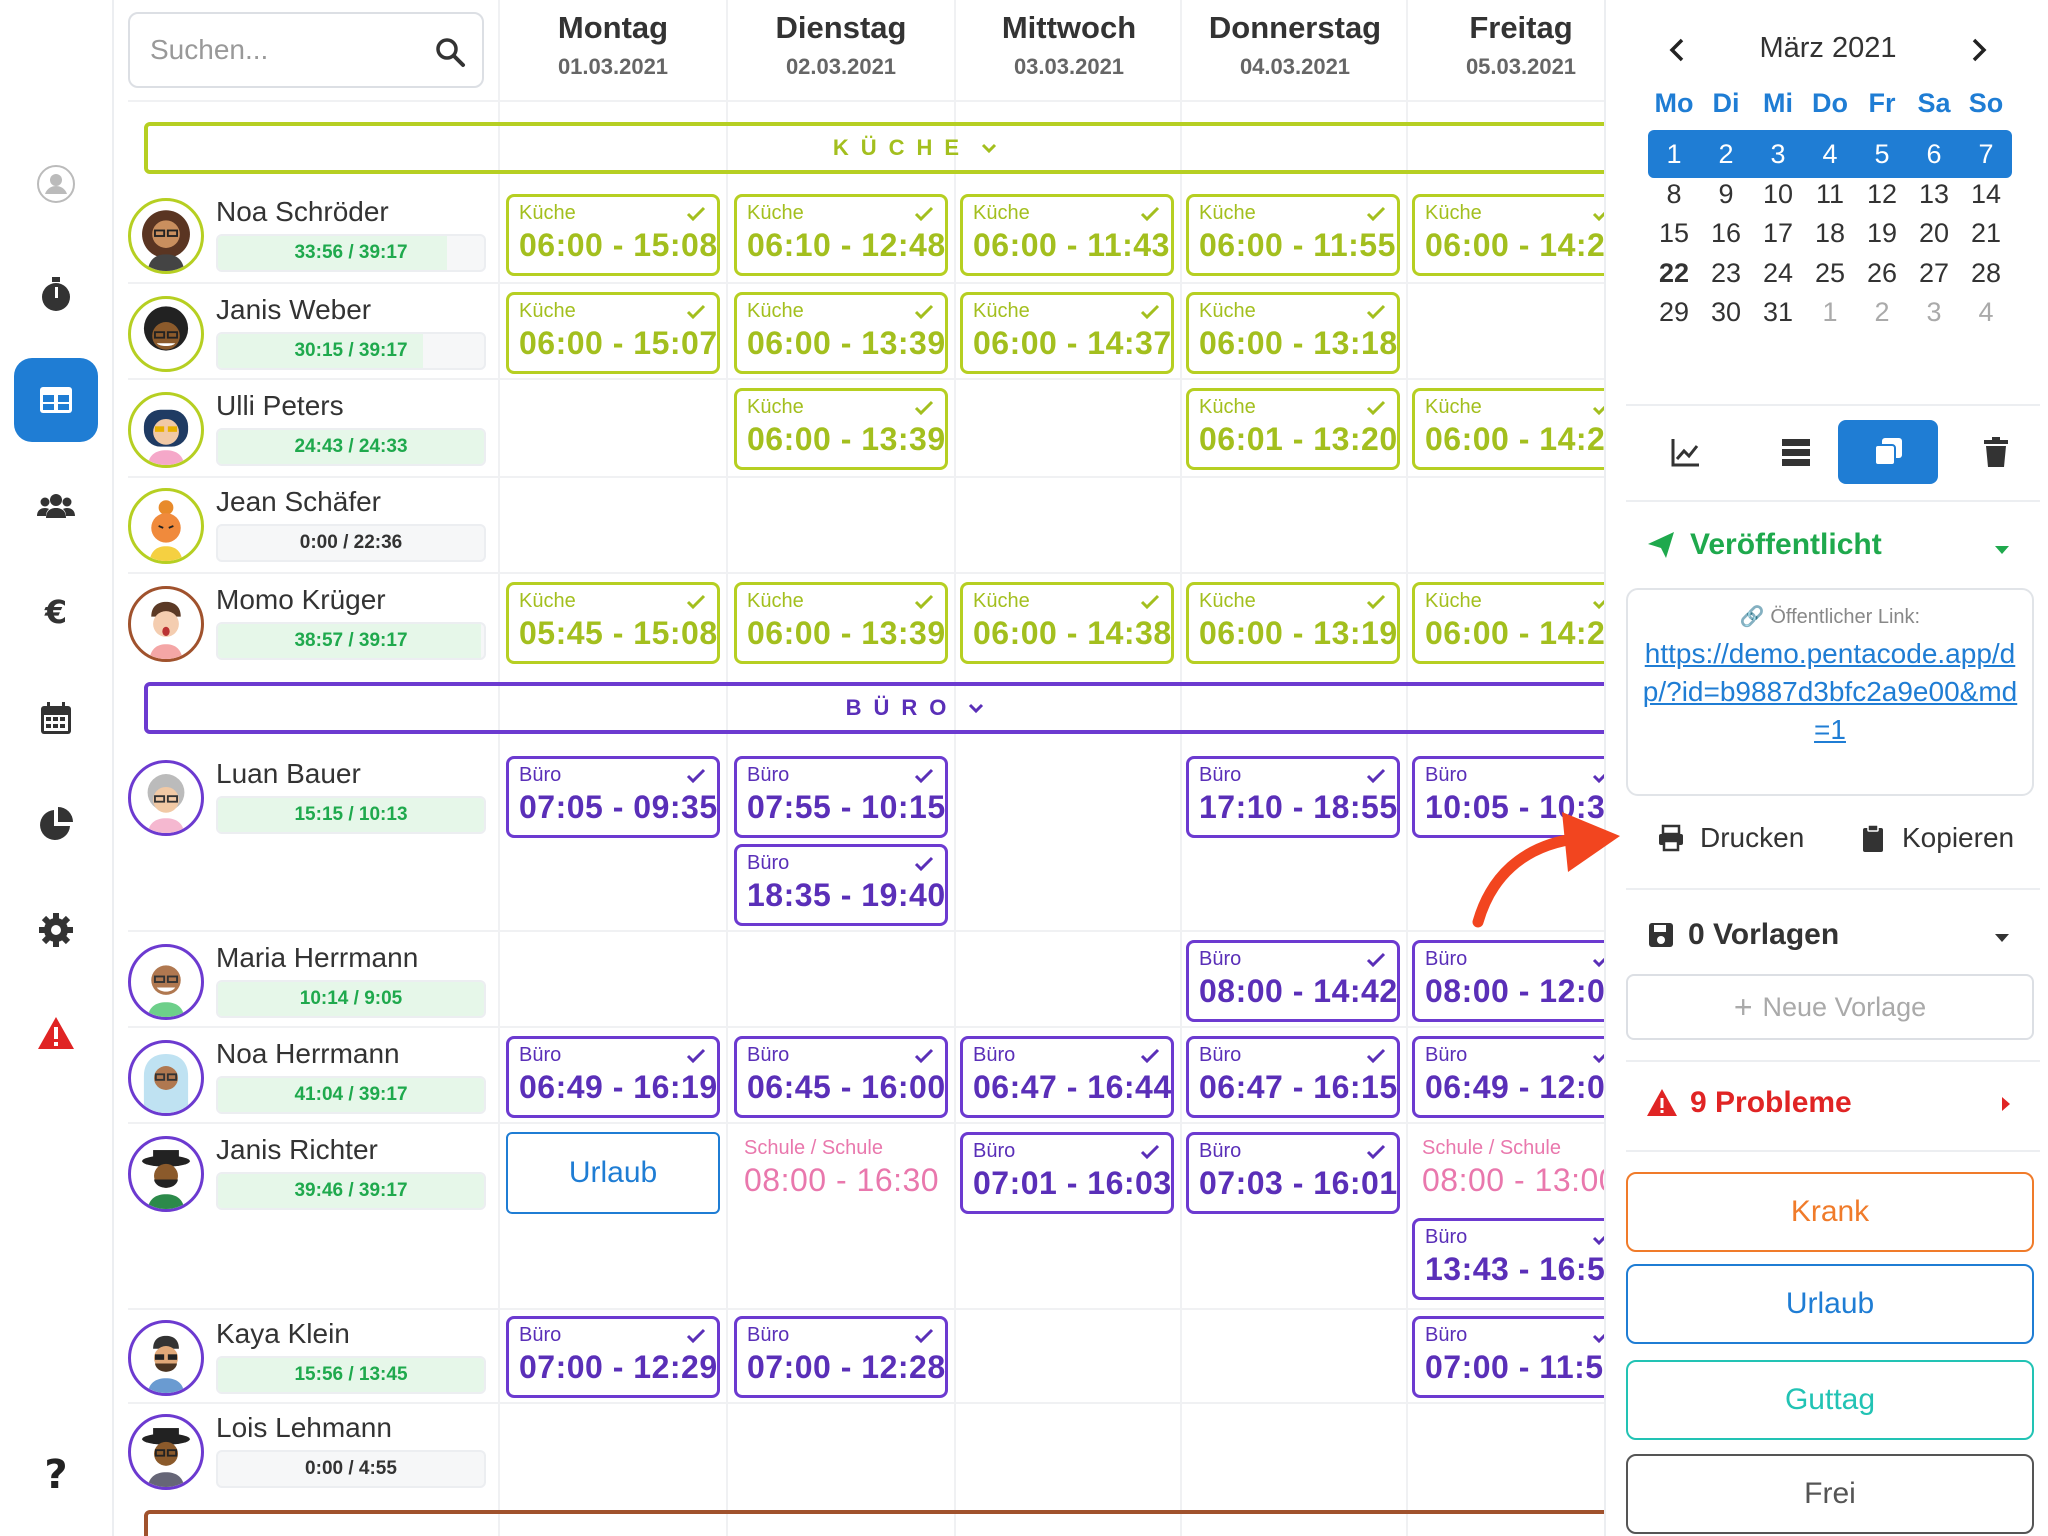 Image resolution: width=2048 pixels, height=1536 pixels. I want to click on shift-card: Küche 06:00 - 11:43, so click(1067, 235).